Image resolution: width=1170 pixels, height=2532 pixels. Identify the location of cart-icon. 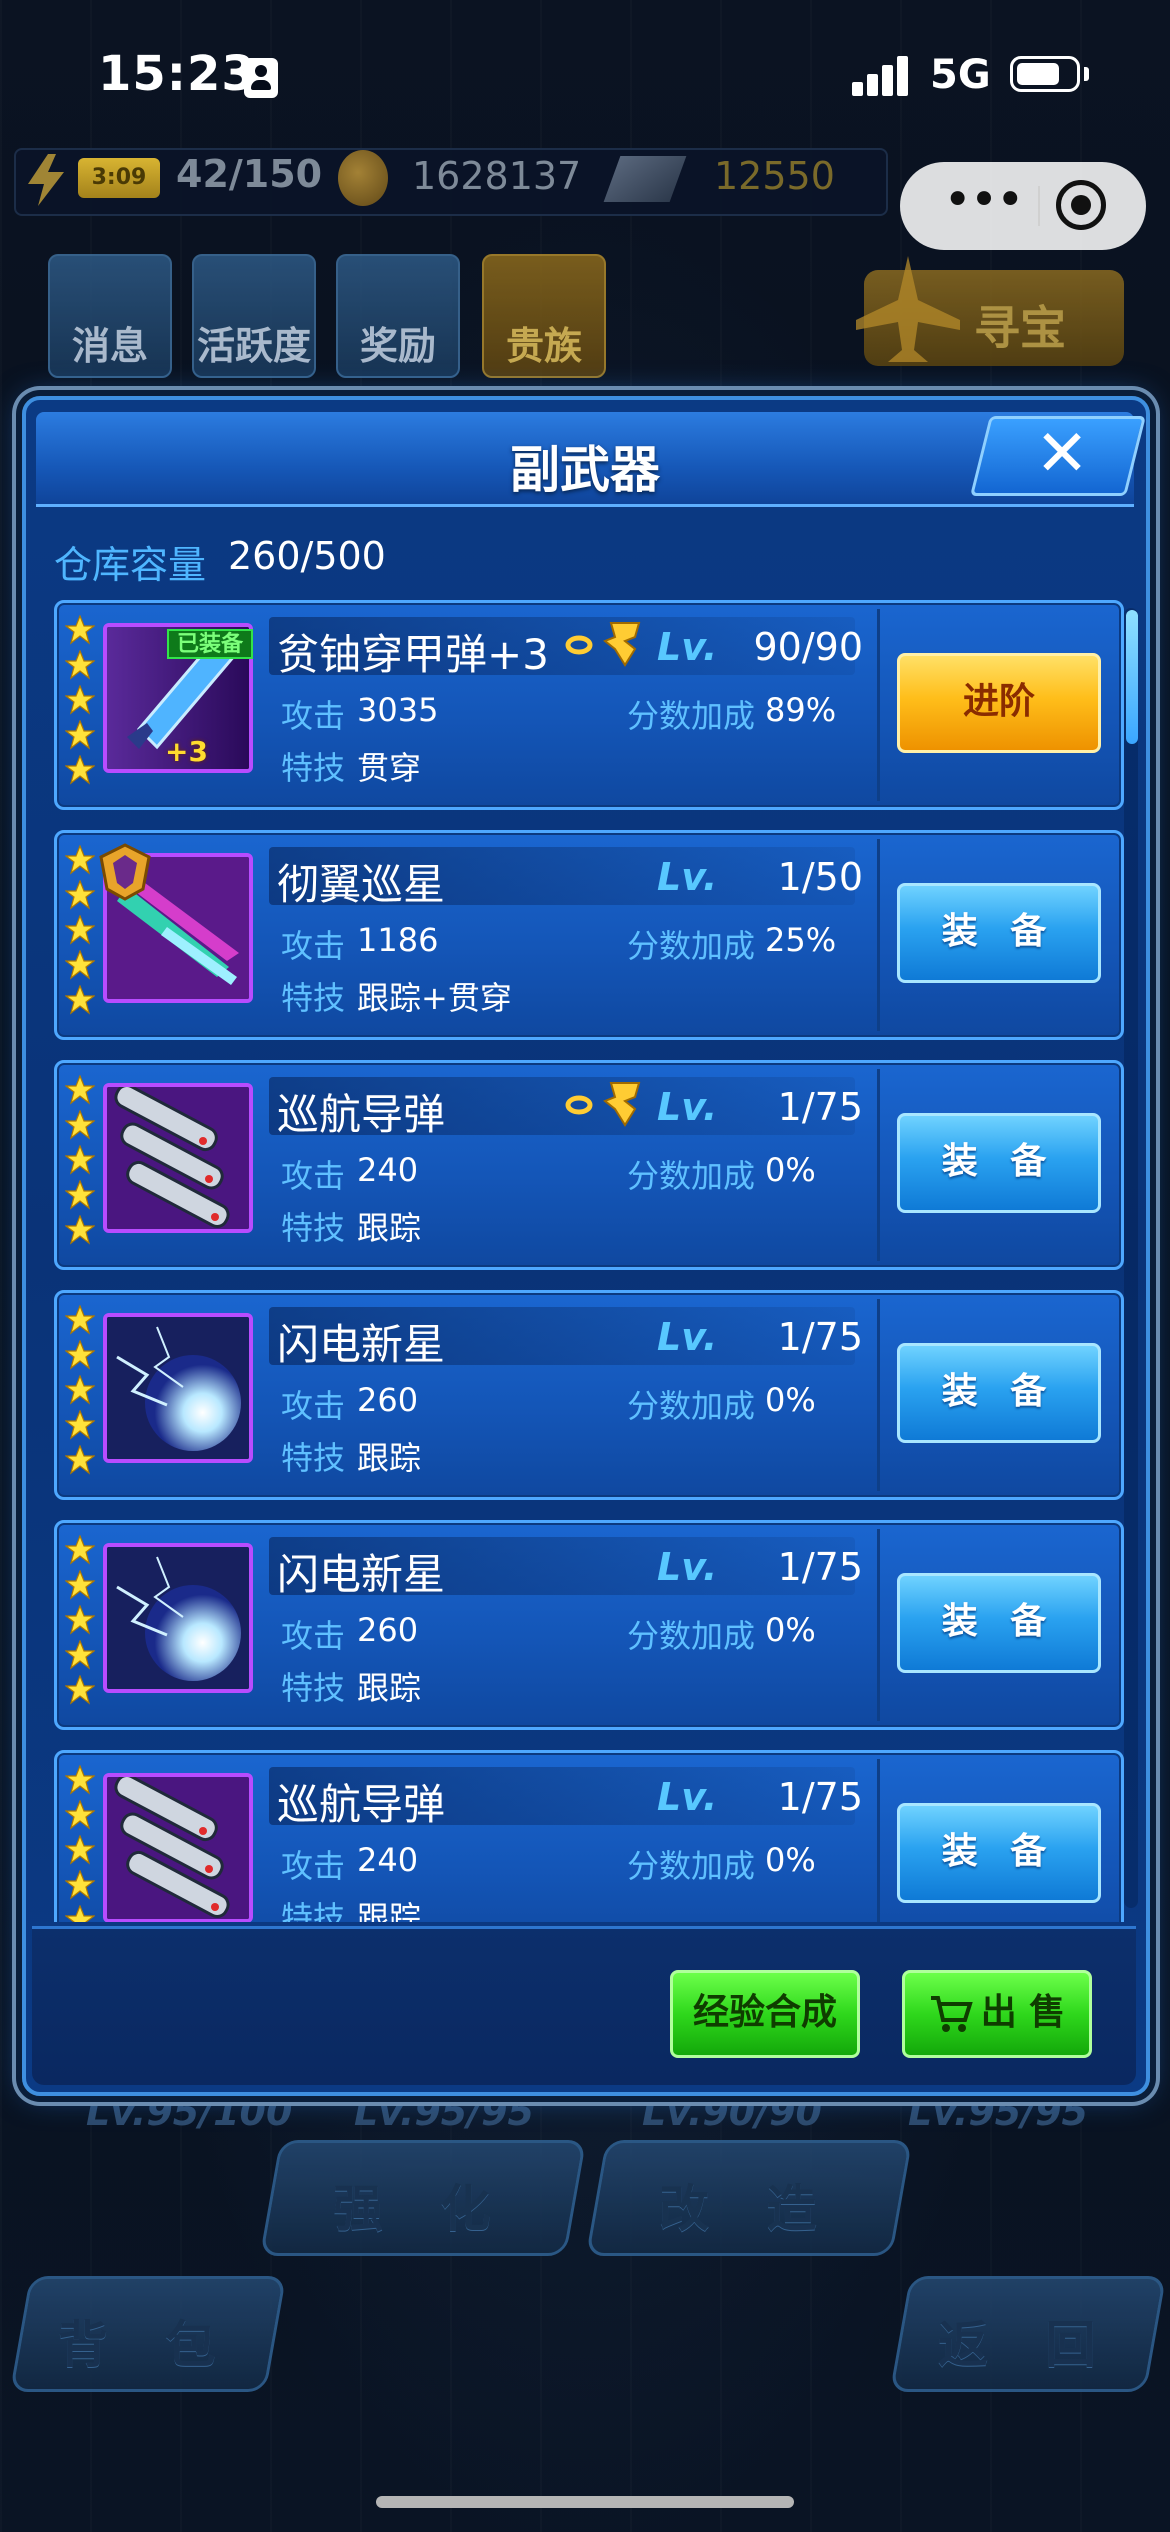
(951, 2014).